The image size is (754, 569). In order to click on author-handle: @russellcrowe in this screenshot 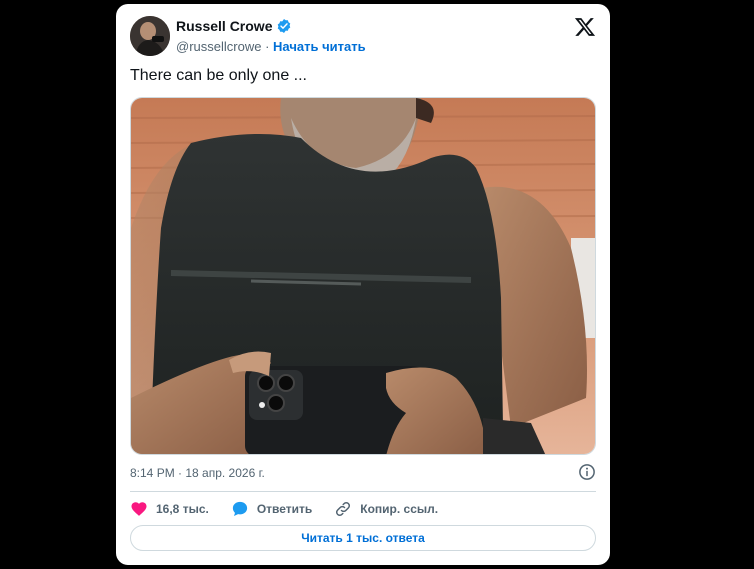, I will do `click(218, 46)`.